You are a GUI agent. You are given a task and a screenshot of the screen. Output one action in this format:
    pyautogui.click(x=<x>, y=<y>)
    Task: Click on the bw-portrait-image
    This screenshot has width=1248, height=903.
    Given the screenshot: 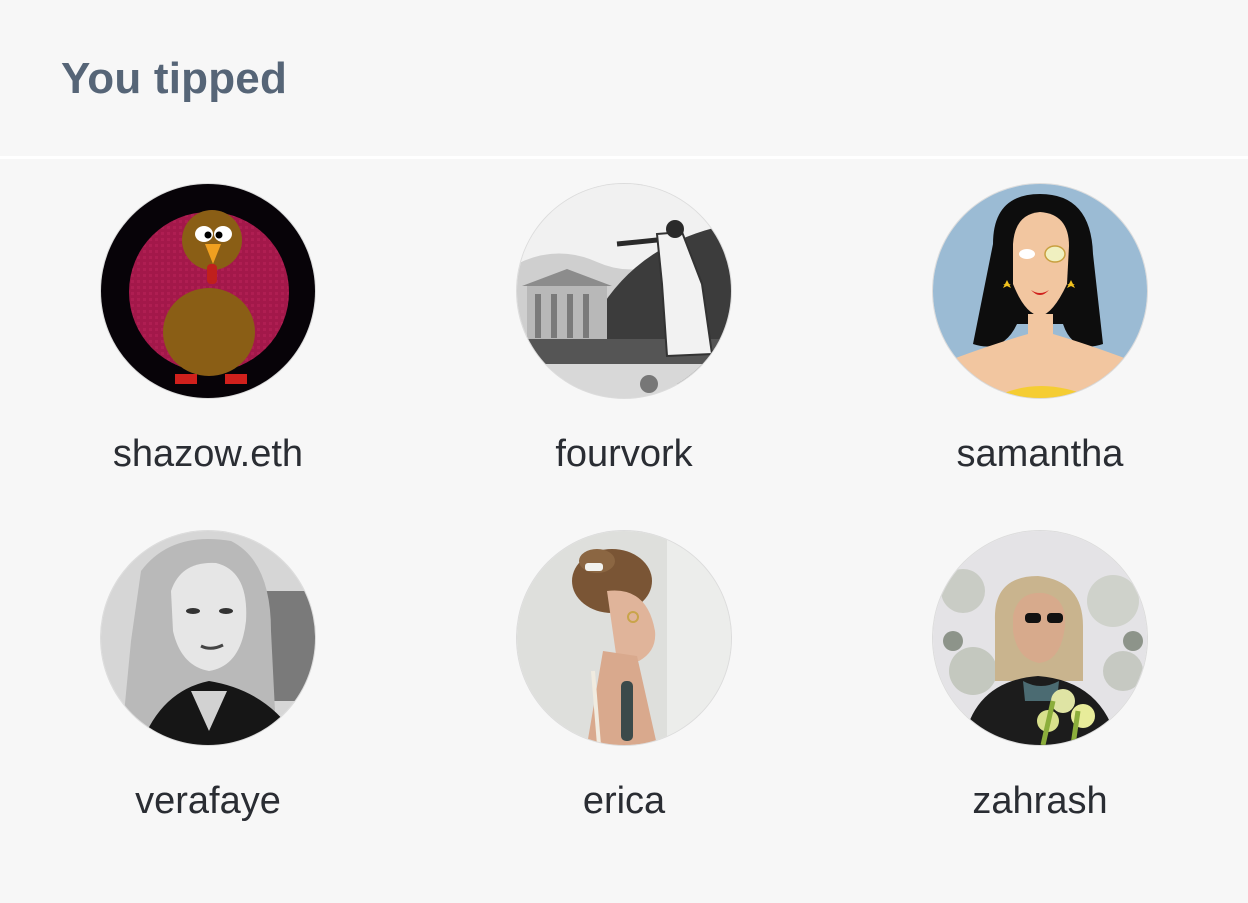 What is the action you would take?
    pyautogui.click(x=208, y=638)
    